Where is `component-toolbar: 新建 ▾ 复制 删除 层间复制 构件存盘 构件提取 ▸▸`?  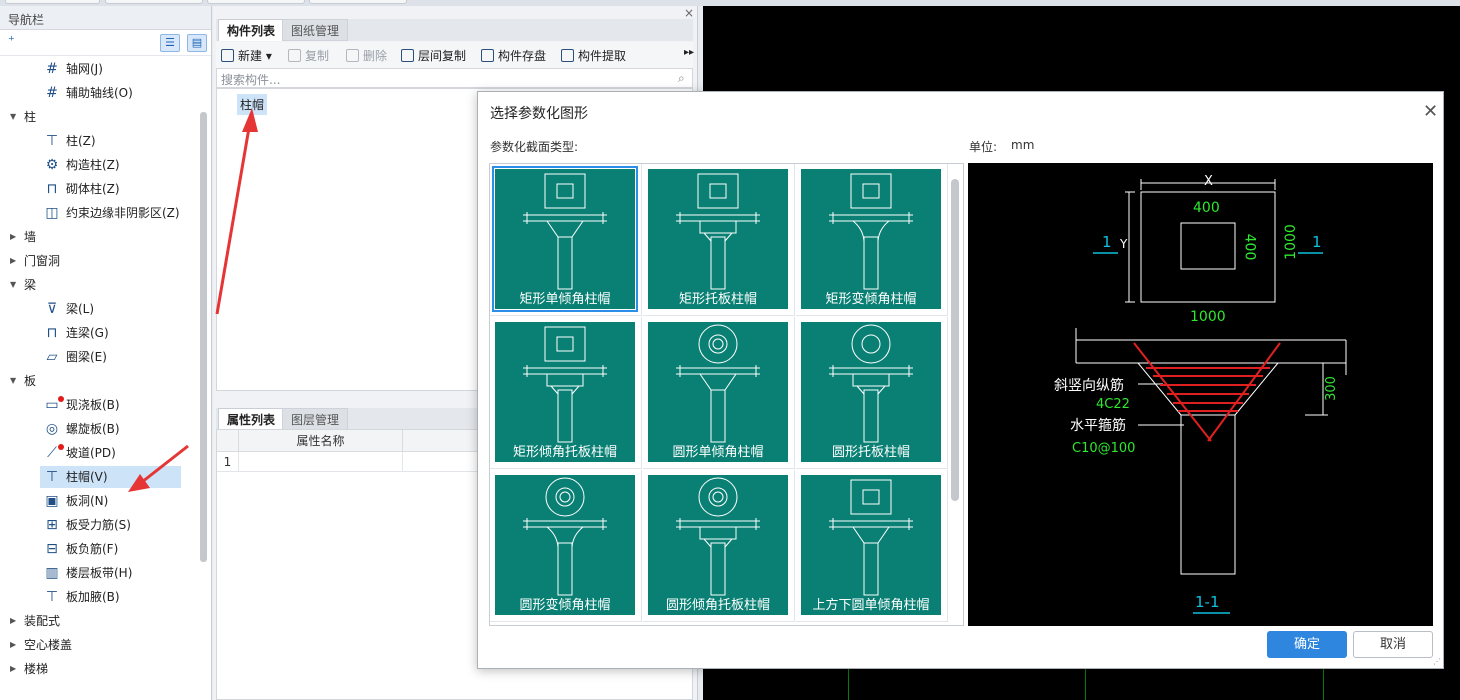 component-toolbar: 新建 ▾ 复制 删除 层间复制 构件存盘 构件提取 ▸▸ is located at coordinates (455, 55).